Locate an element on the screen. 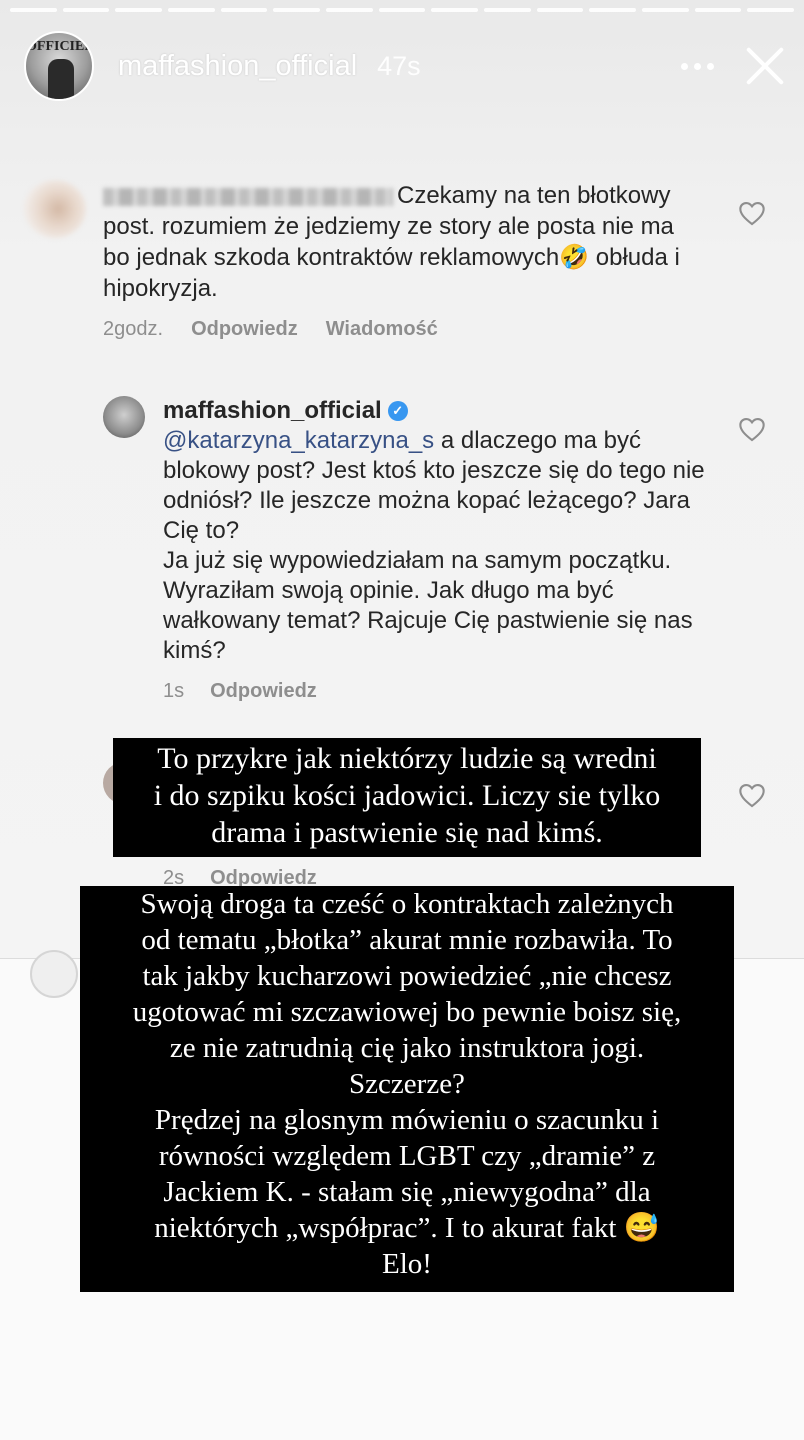  story-username: maffashion_official is located at coordinates (237, 66).